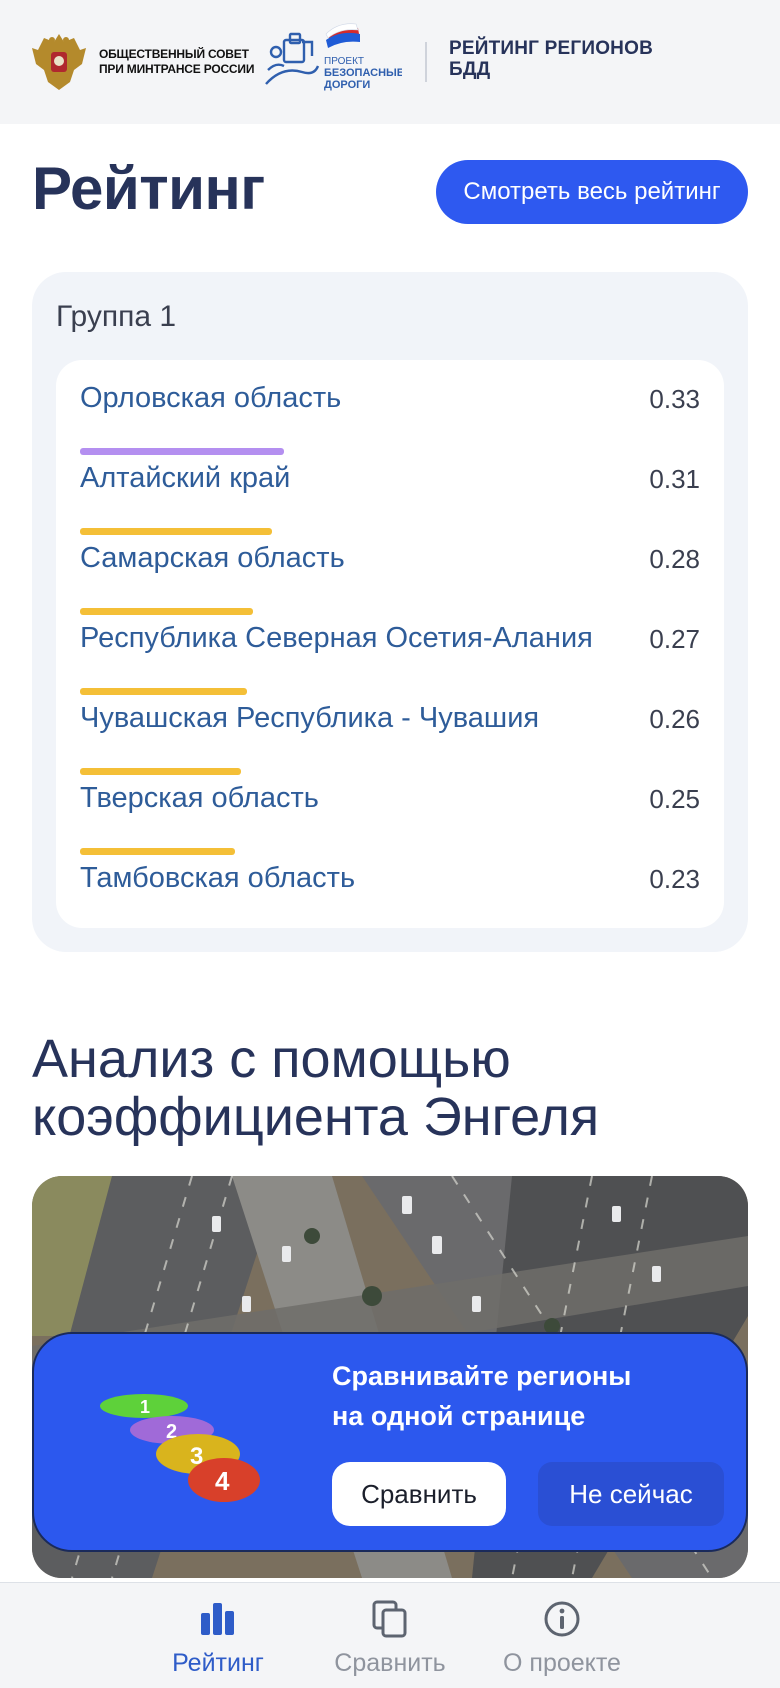 The height and width of the screenshot is (1688, 780). I want to click on rating-row-altai: Алтайский край 0.31, so click(390, 491).